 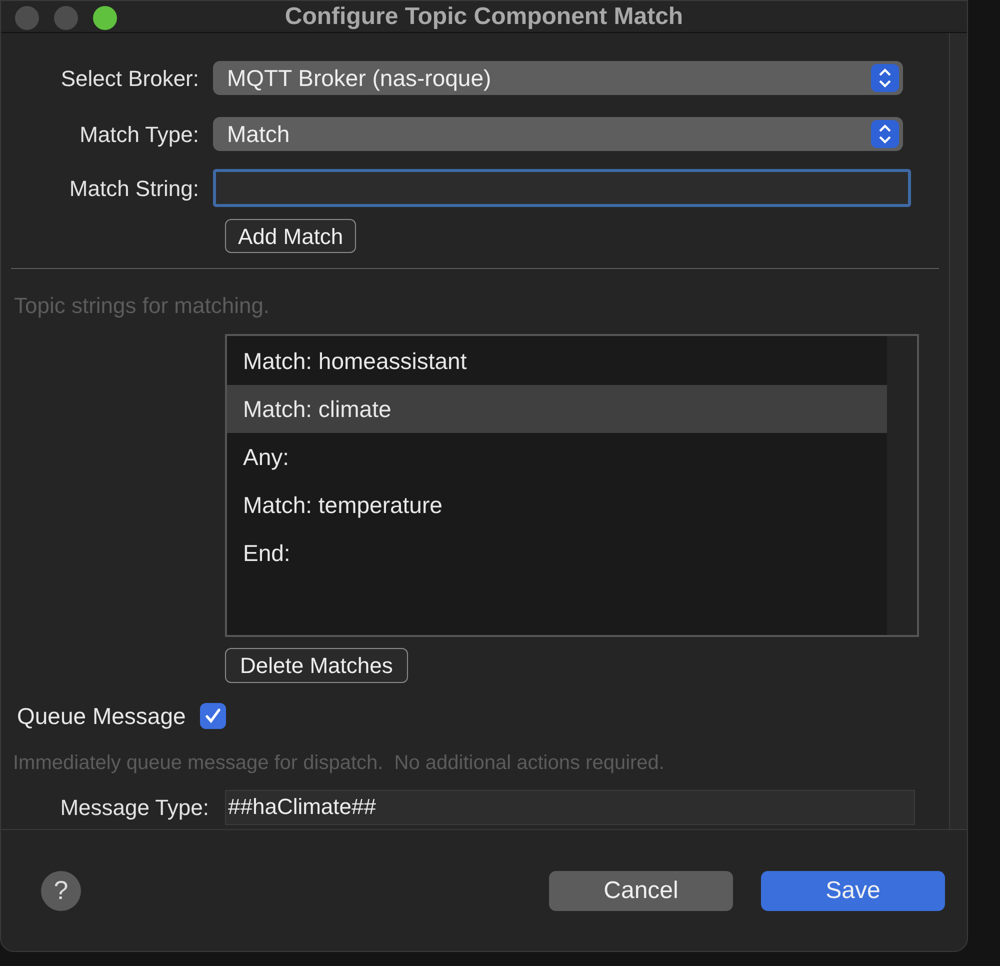 I want to click on minimize-button, so click(x=66, y=18).